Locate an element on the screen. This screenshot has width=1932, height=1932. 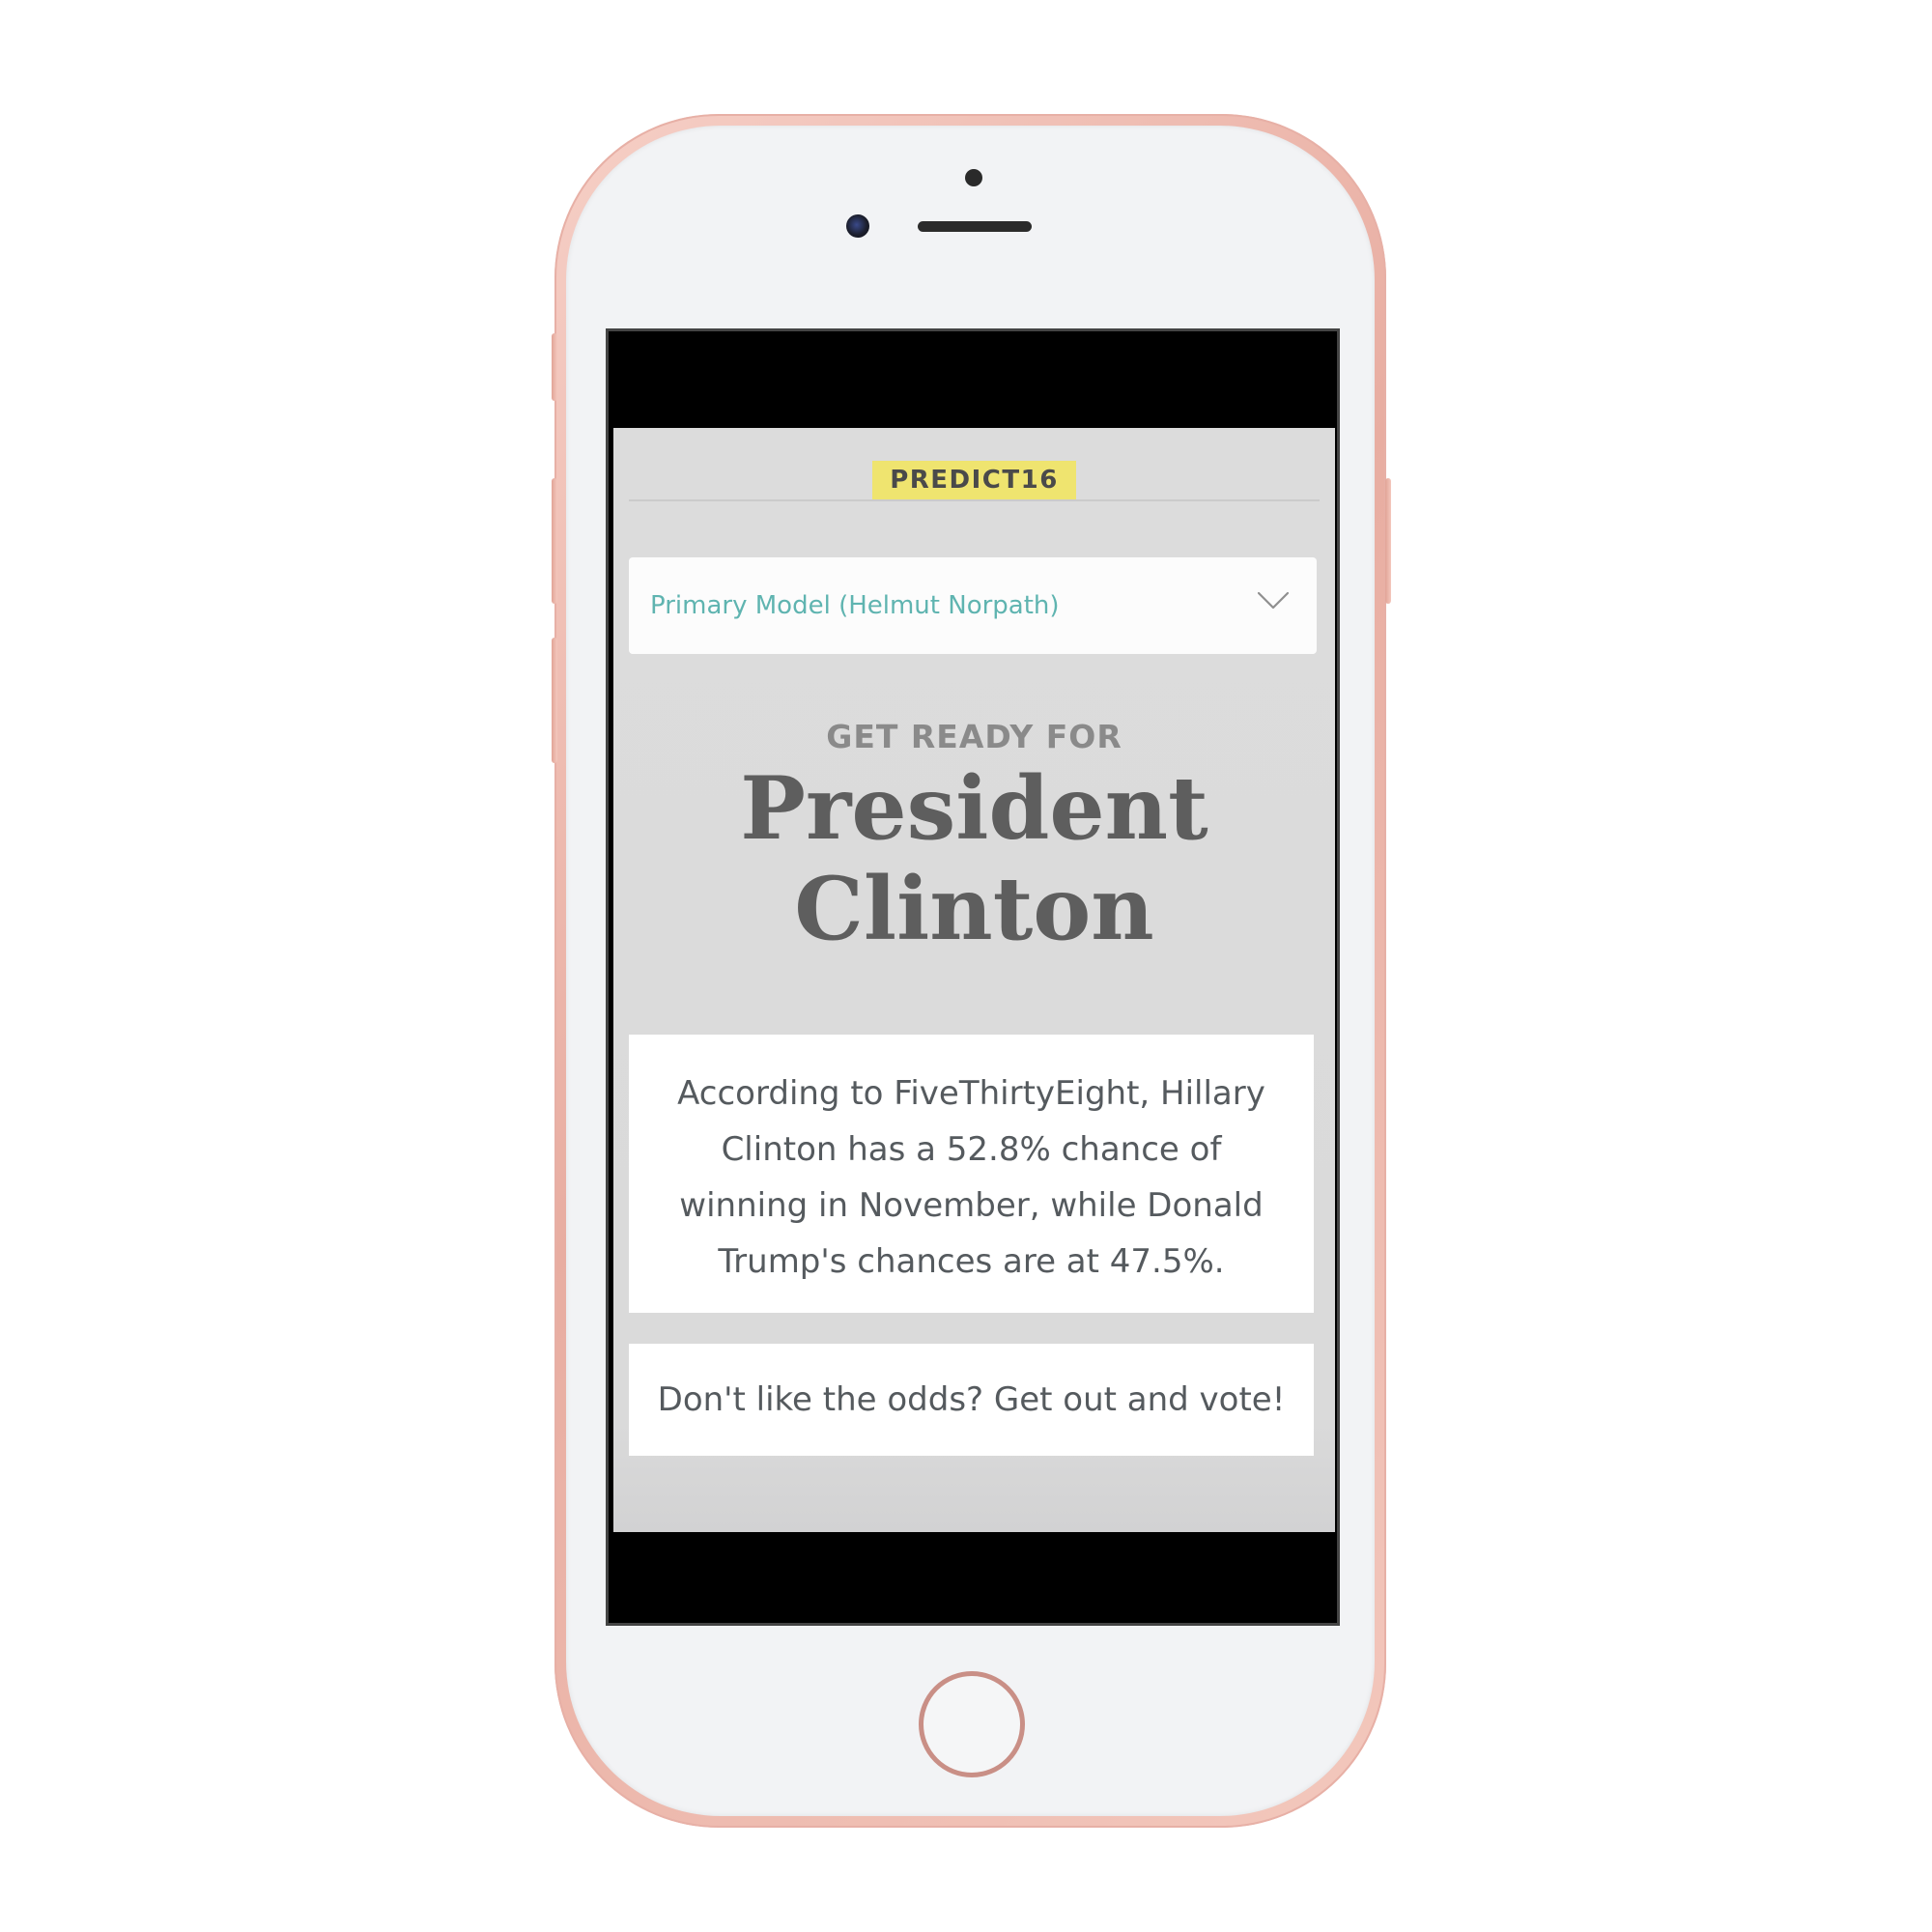
model-select-value: Primary Model (Helmut Norpath) is located at coordinates (855, 605).